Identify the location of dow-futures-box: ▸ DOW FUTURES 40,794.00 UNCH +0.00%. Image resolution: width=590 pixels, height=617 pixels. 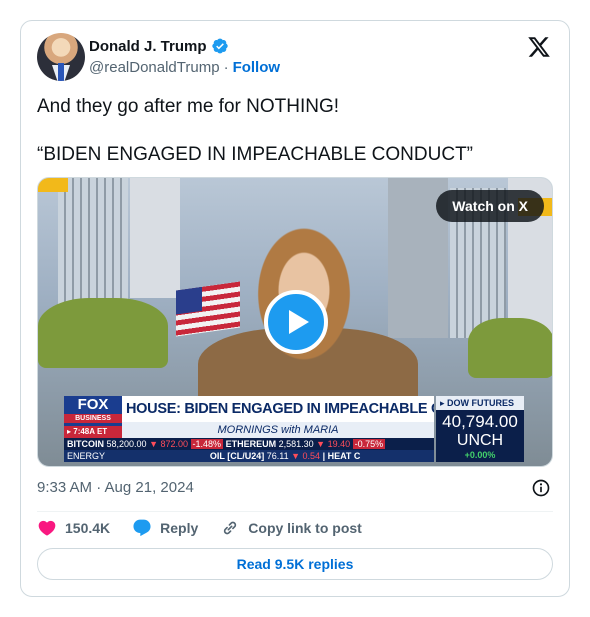
(480, 429).